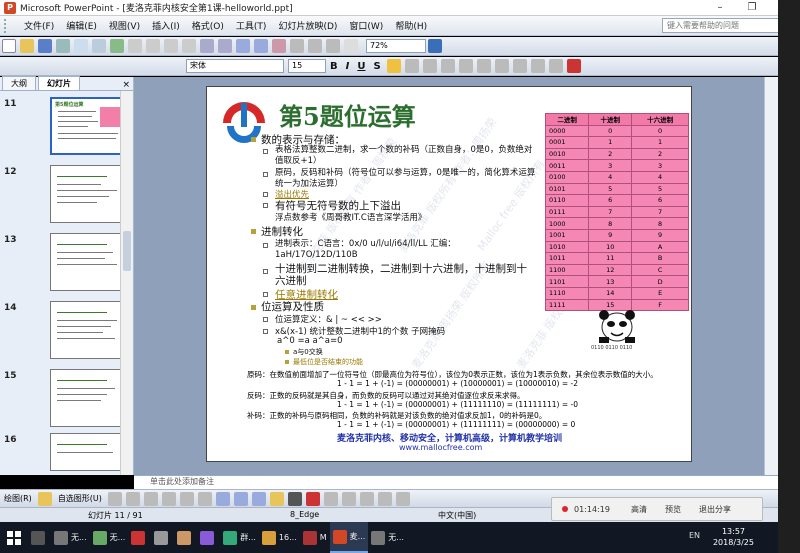 The image size is (800, 553). Describe the element at coordinates (235, 66) in the screenshot. I see `font-name-select: 宋体` at that location.